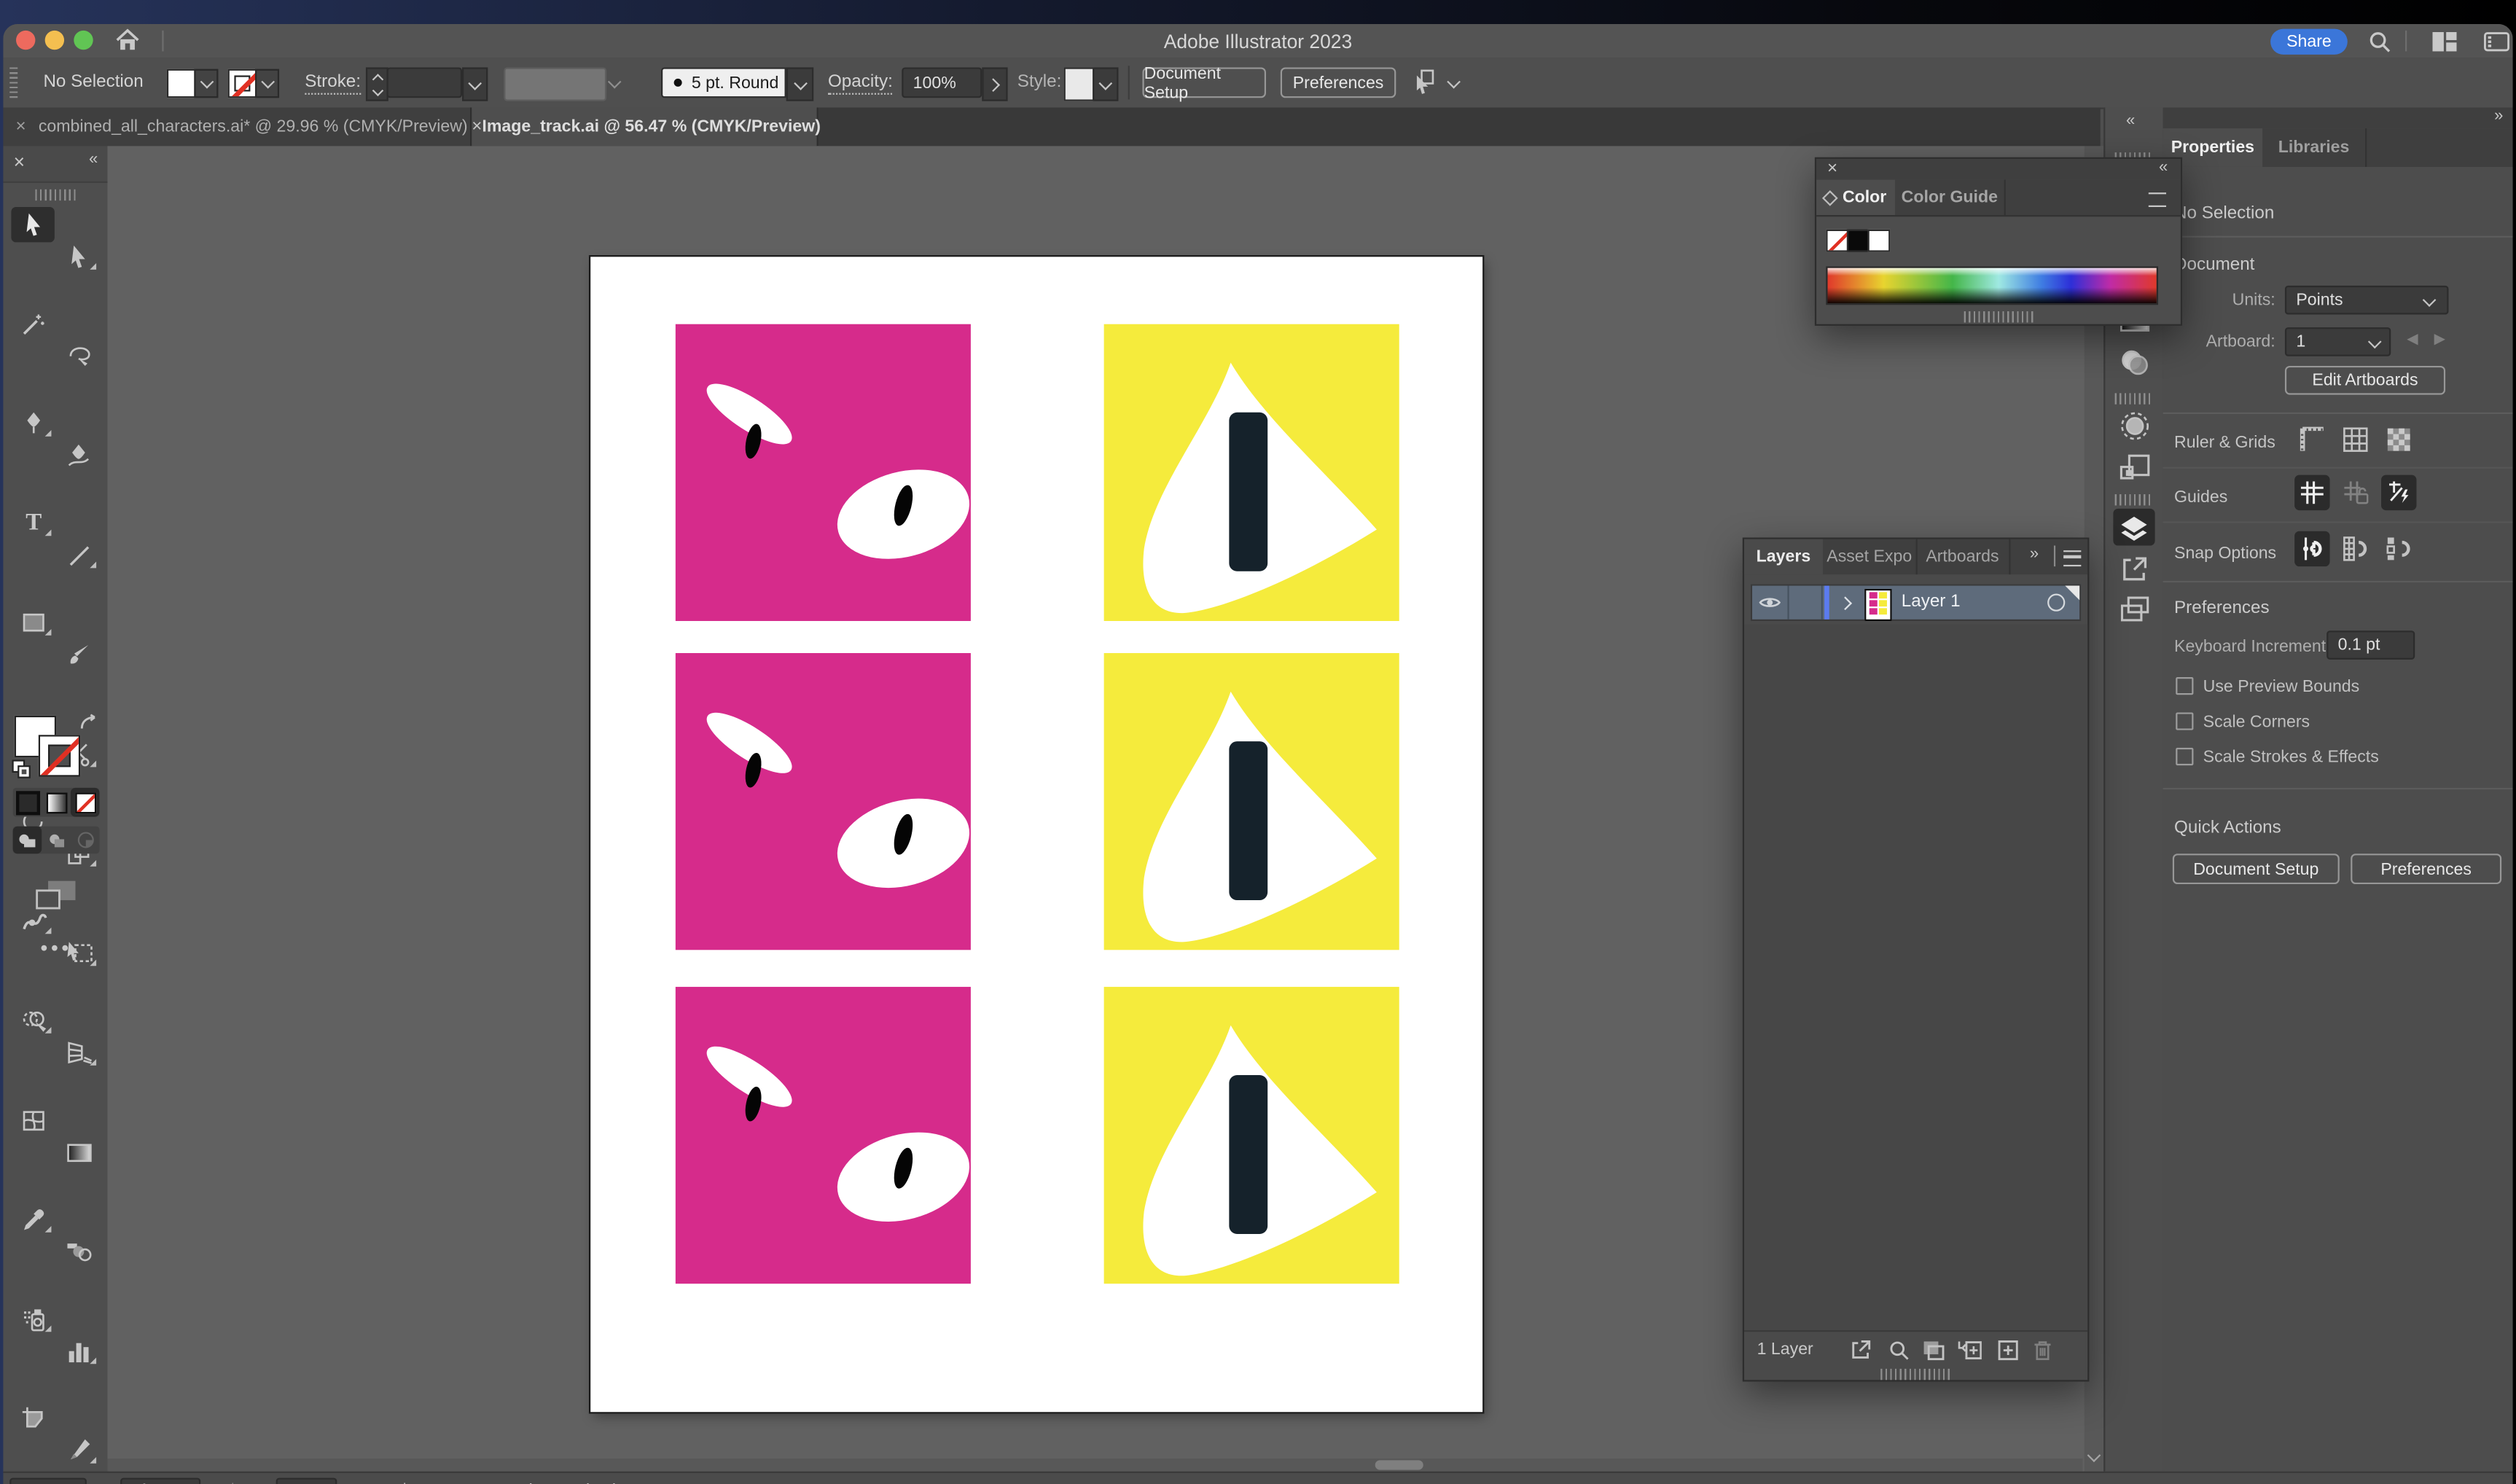  Describe the element at coordinates (1783, 557) in the screenshot. I see `tab-layers: Layers` at that location.